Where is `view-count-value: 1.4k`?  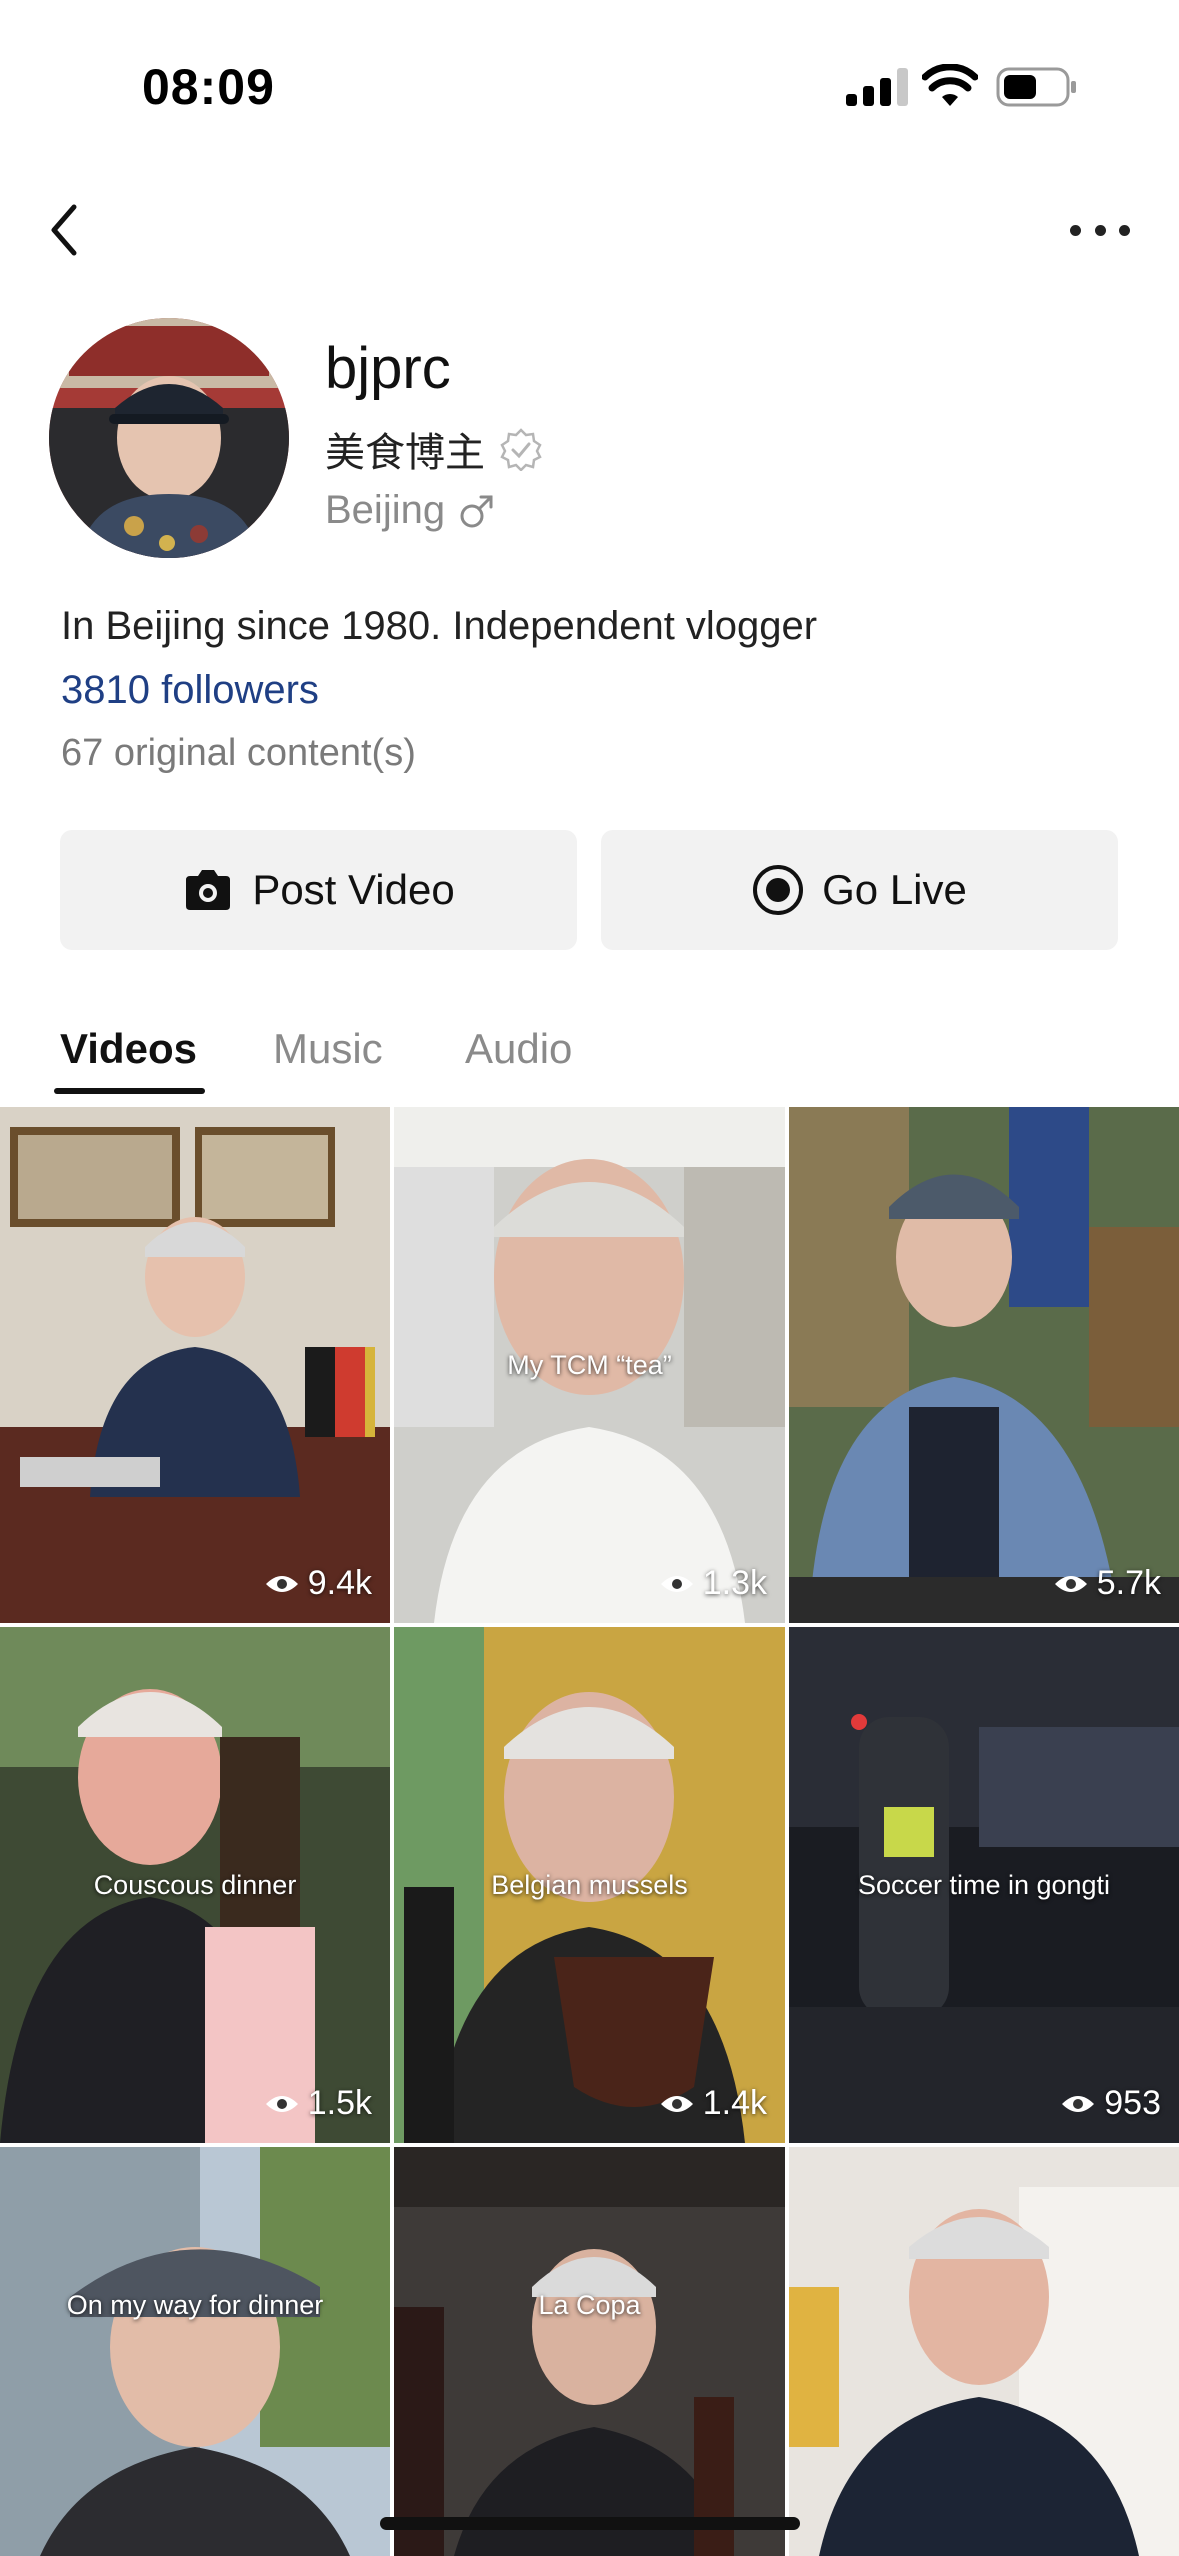
view-count-value: 1.4k is located at coordinates (734, 2103).